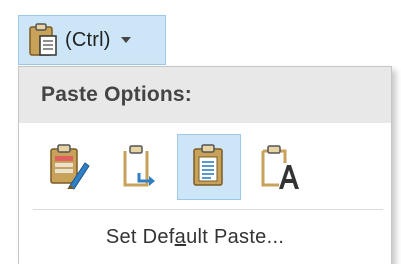 The height and width of the screenshot is (264, 401). Describe the element at coordinates (43, 39) in the screenshot. I see `clipboard-paste-icon` at that location.